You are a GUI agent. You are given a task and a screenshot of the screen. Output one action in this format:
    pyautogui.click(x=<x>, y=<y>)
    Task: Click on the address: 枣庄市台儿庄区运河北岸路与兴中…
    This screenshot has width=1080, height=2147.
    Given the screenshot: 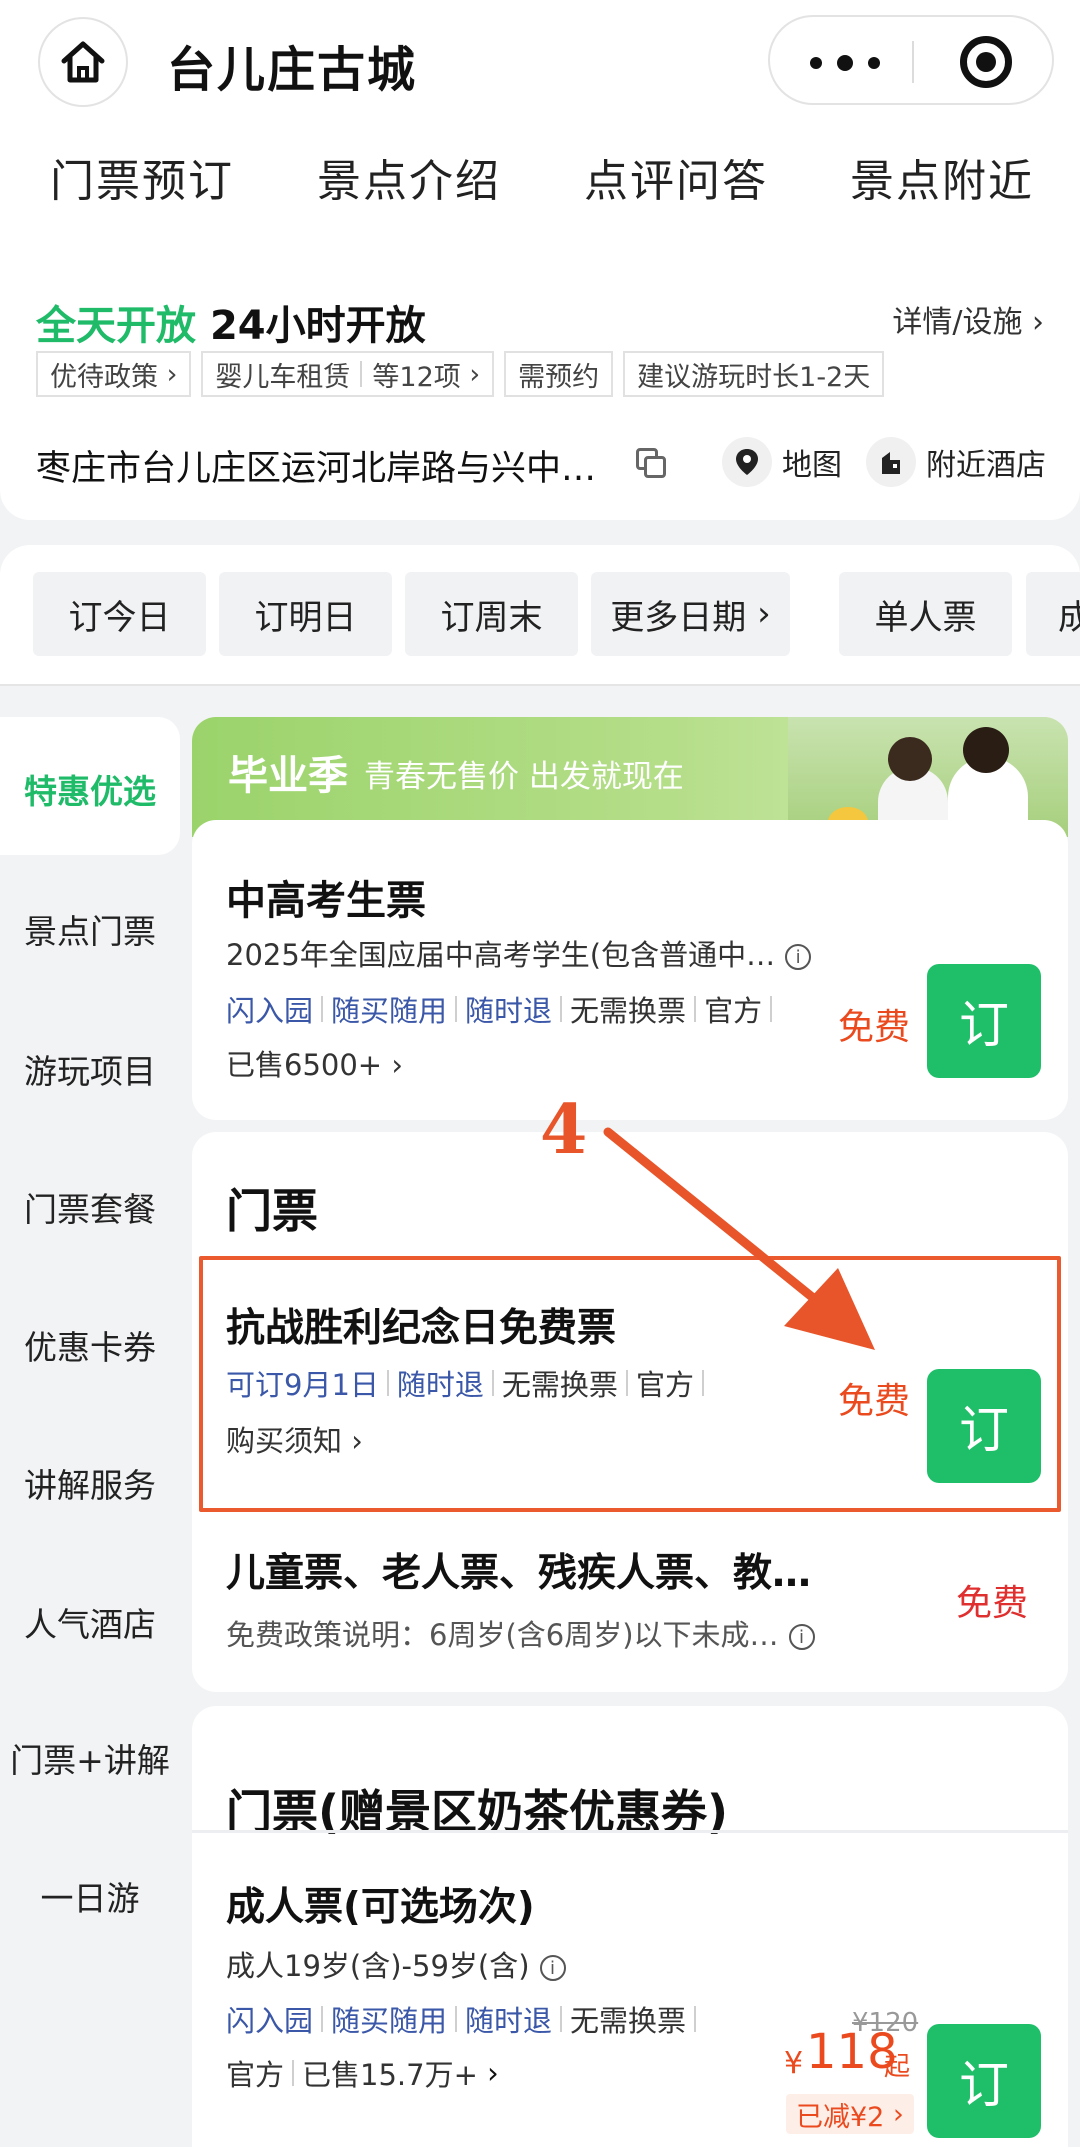 What is the action you would take?
    pyautogui.click(x=316, y=469)
    